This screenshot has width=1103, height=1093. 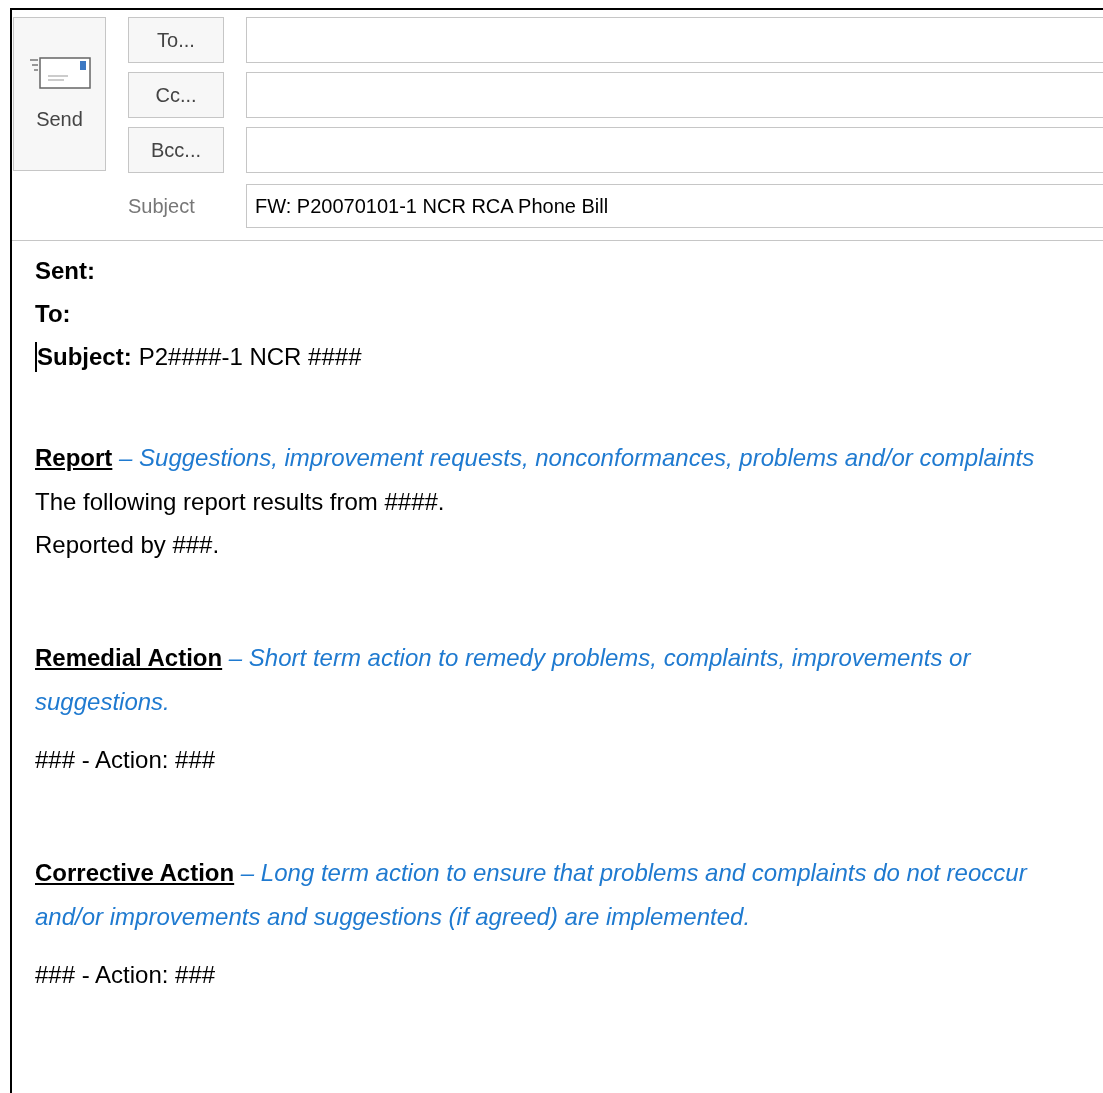 I want to click on send-button: Send, so click(x=59, y=94).